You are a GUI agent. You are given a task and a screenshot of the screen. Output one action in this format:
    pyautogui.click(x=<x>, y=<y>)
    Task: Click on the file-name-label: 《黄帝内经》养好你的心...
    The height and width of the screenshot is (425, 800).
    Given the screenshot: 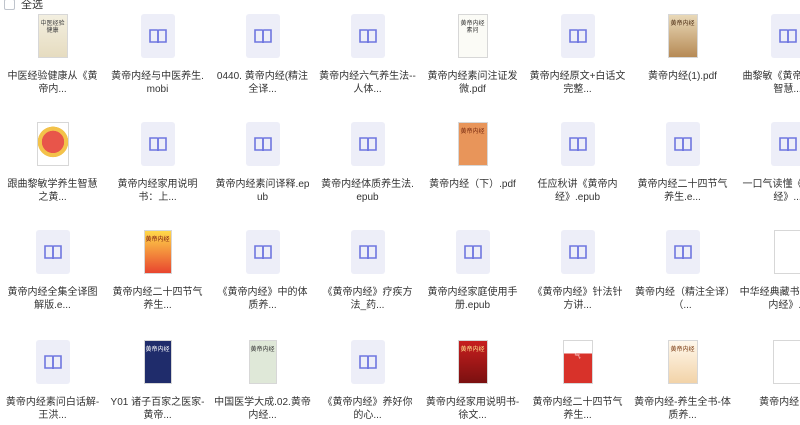 What is the action you would take?
    pyautogui.click(x=367, y=409)
    